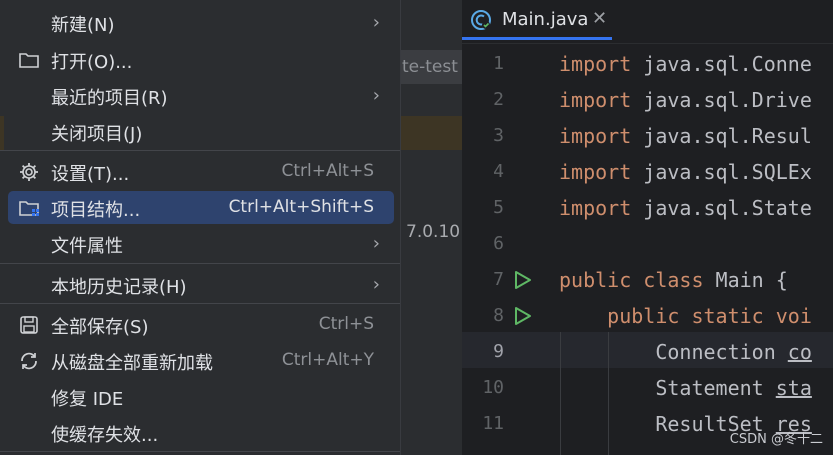  Describe the element at coordinates (493, 387) in the screenshot. I see `line-number: 10` at that location.